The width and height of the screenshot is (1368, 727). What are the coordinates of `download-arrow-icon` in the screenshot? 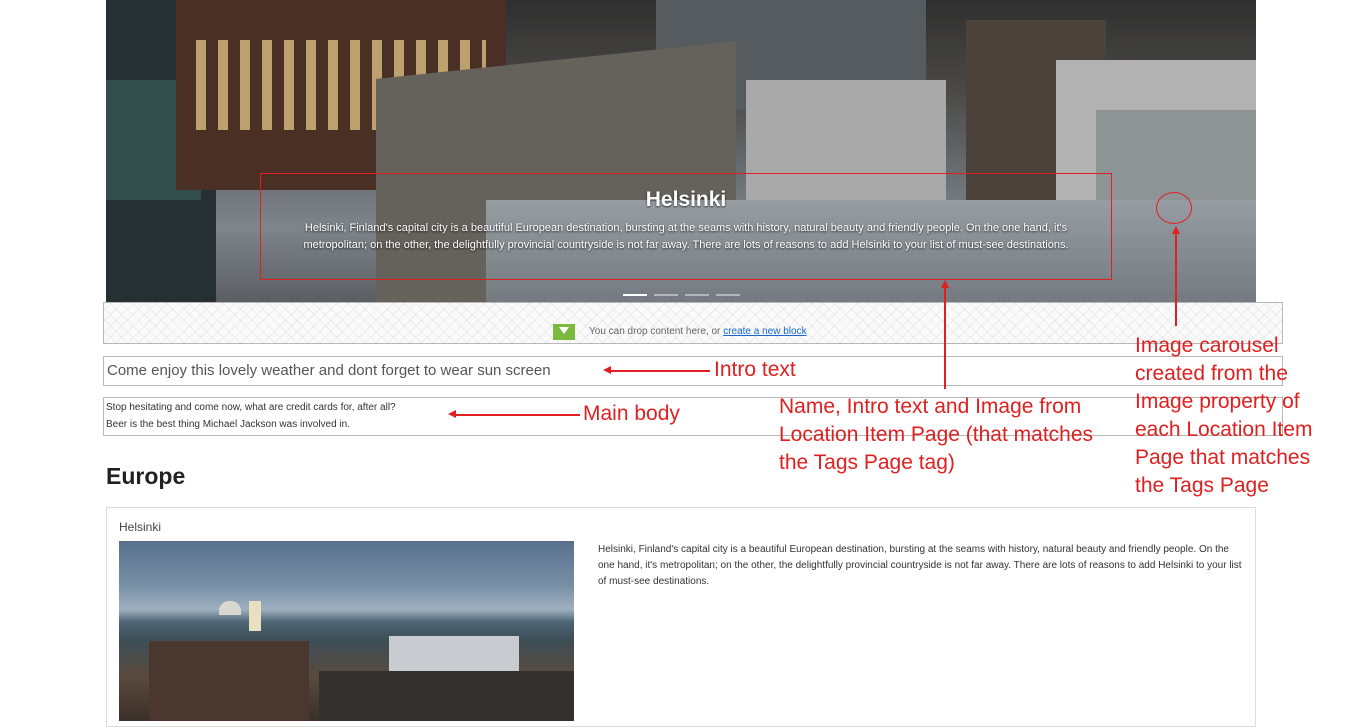 It's located at (564, 332).